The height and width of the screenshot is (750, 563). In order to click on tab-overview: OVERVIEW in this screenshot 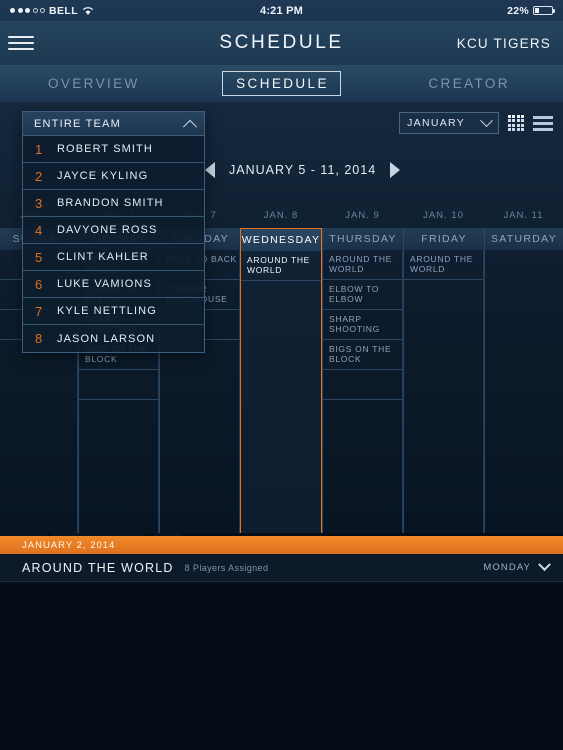, I will do `click(94, 83)`.